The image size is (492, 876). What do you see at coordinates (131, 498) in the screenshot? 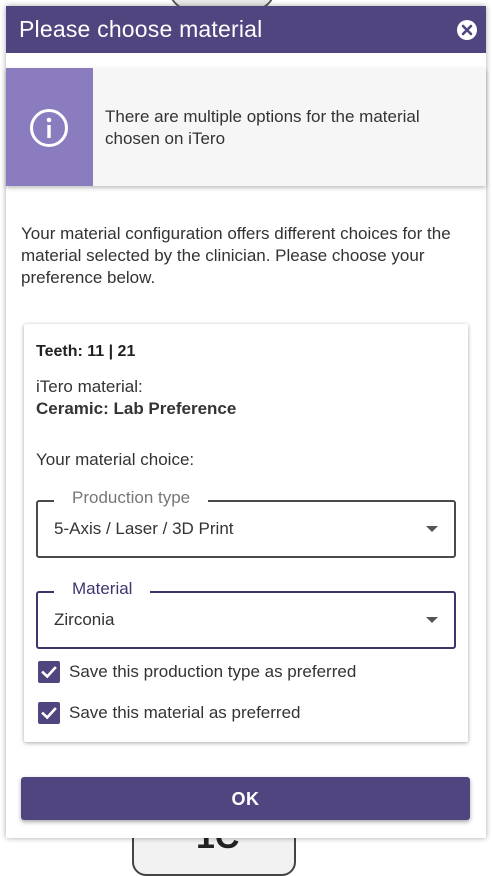
I see `production-type-label: Production type` at bounding box center [131, 498].